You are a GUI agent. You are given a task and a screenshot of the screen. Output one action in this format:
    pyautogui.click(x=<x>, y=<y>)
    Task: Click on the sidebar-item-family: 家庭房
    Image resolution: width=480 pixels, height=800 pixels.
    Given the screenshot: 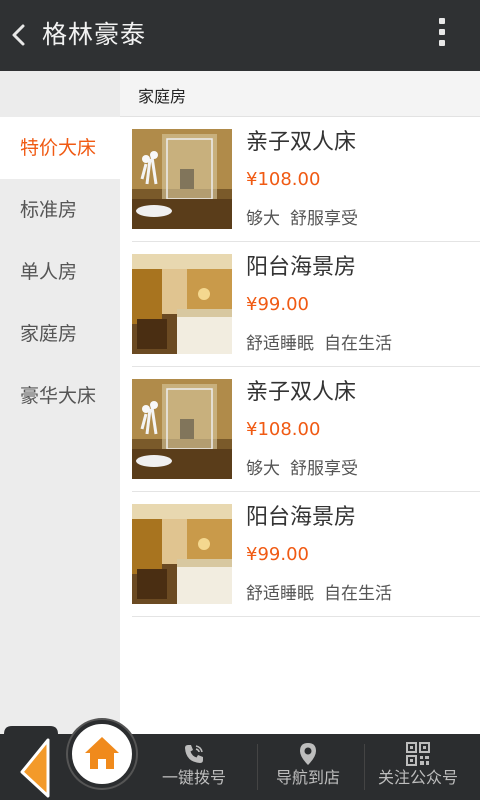 What is the action you would take?
    pyautogui.click(x=60, y=334)
    